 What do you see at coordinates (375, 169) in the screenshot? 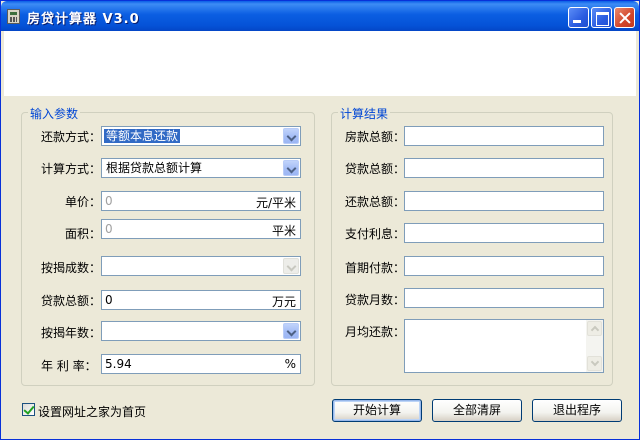
I see `result-loan-total-label: 贷款总额：` at bounding box center [375, 169].